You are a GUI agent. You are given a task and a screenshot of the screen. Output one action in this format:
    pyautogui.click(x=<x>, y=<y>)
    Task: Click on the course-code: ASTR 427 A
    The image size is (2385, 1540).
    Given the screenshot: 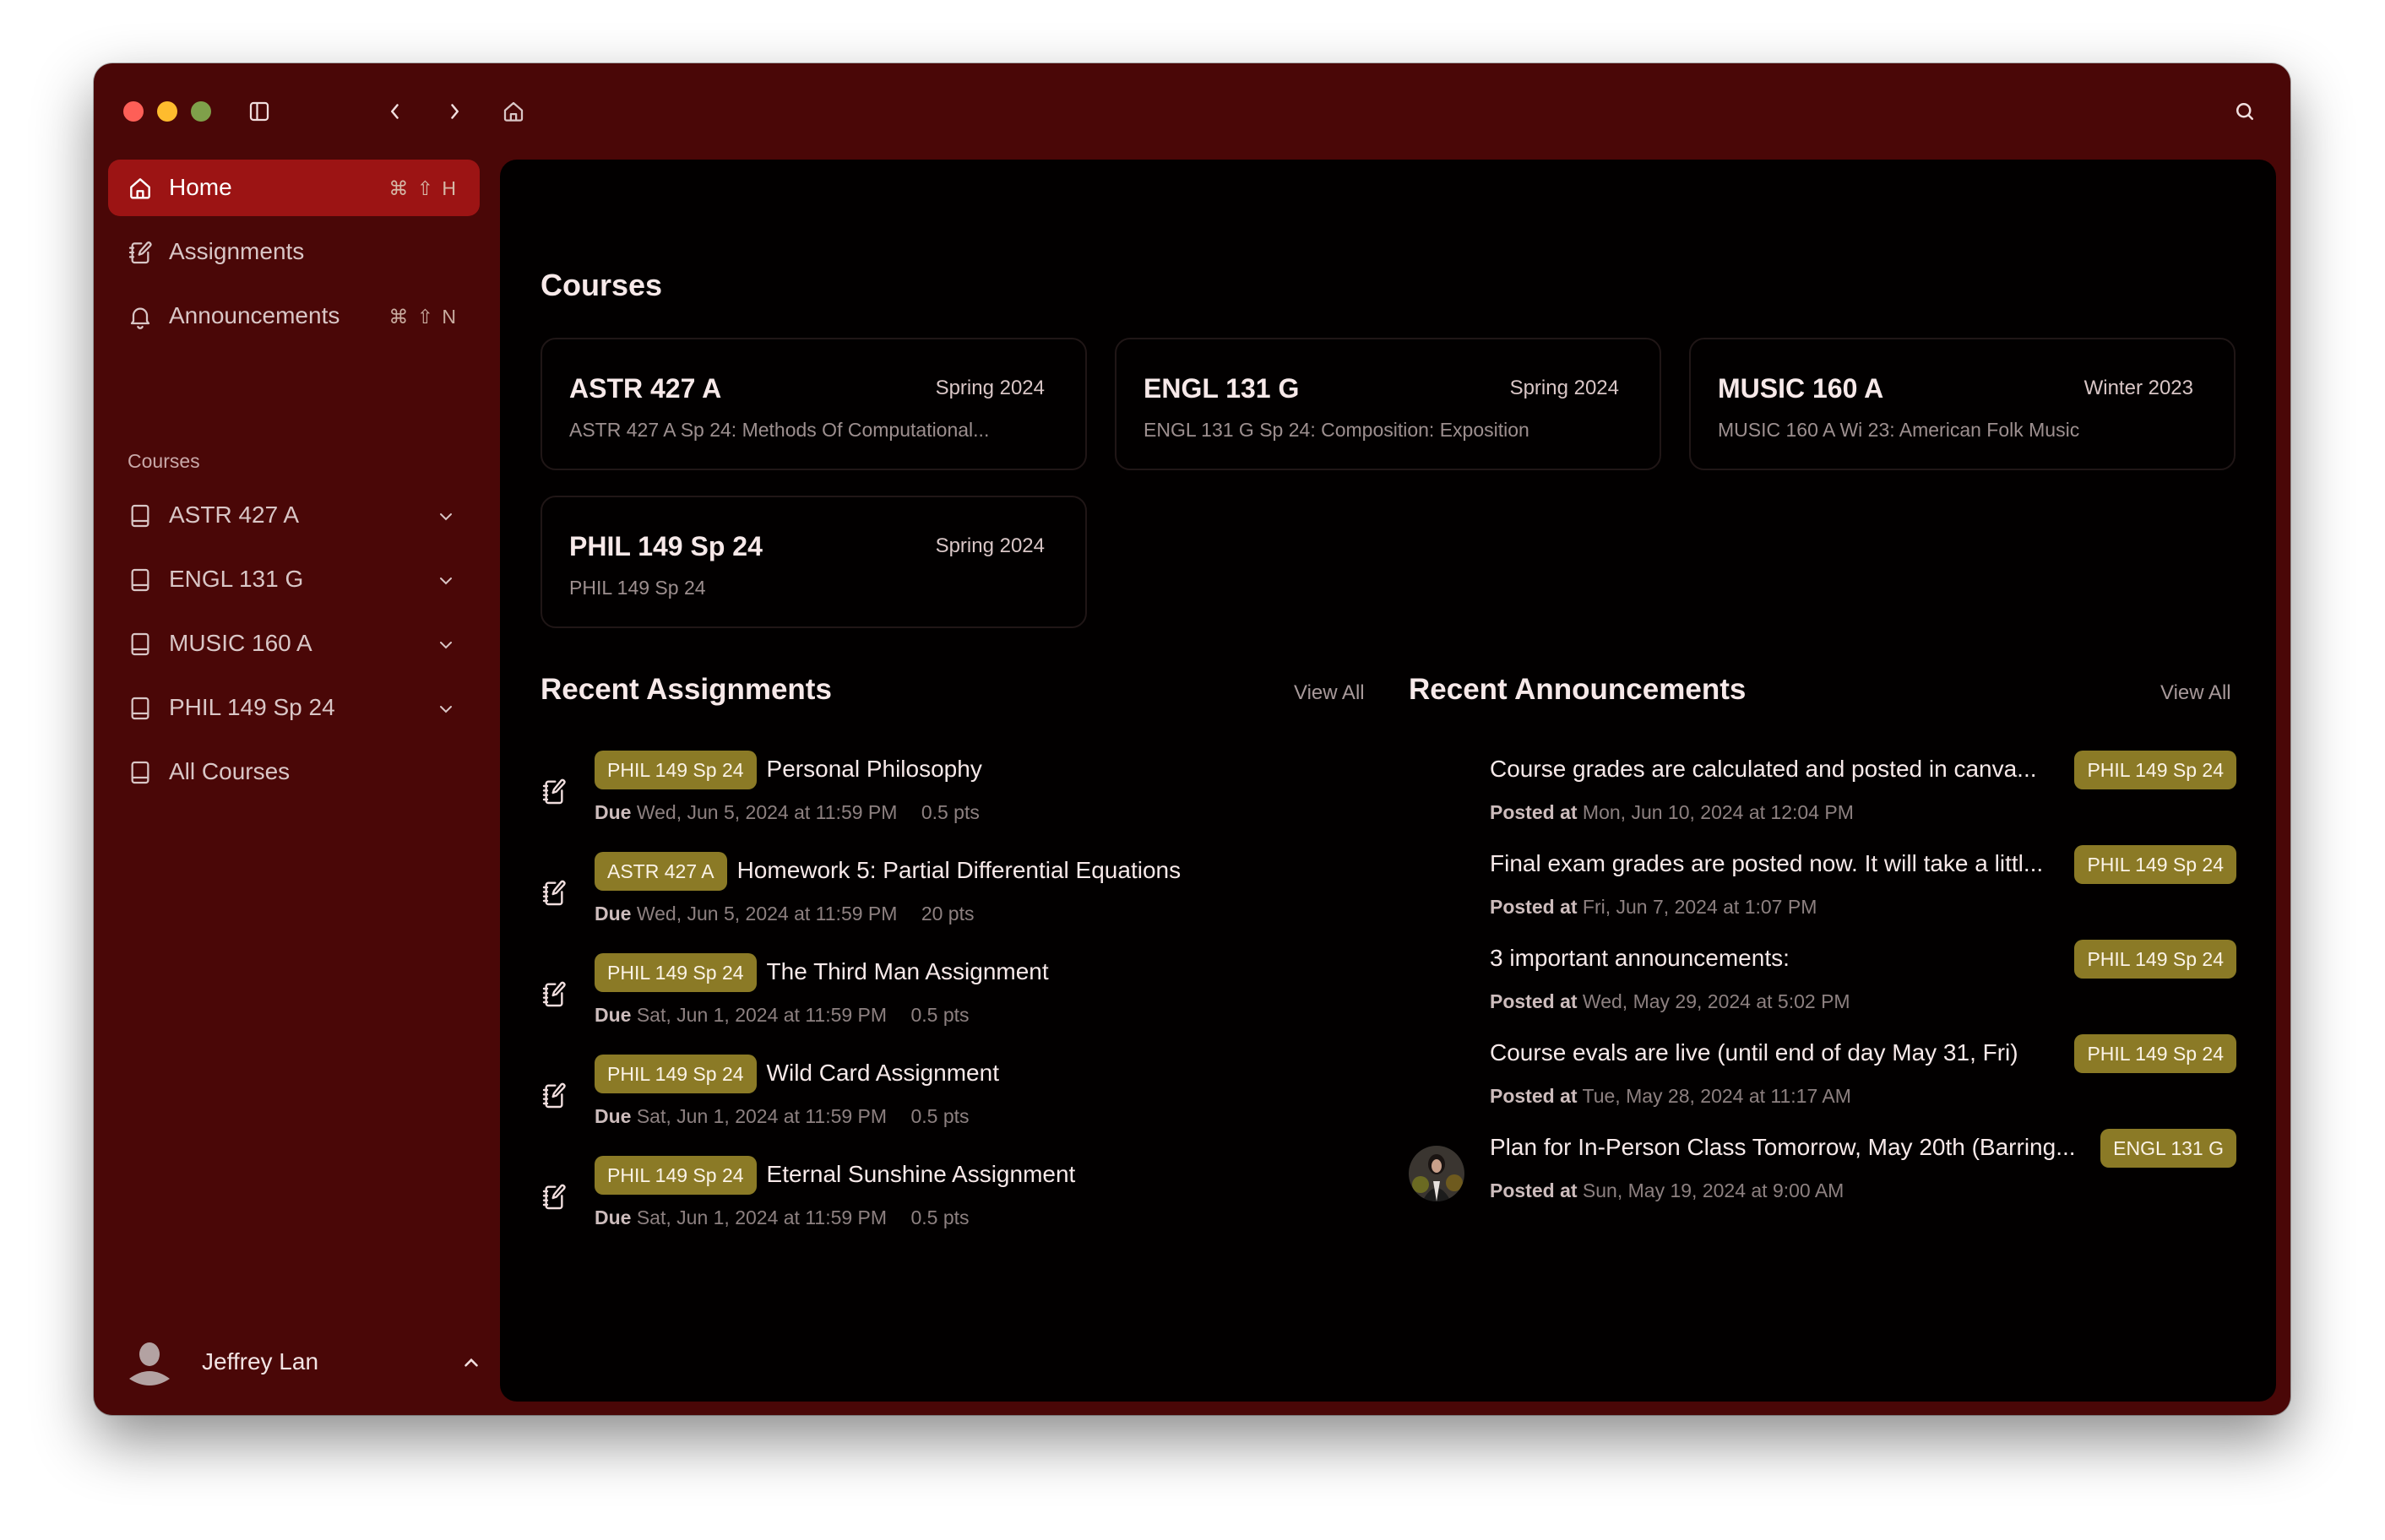 What is the action you would take?
    pyautogui.click(x=646, y=388)
    